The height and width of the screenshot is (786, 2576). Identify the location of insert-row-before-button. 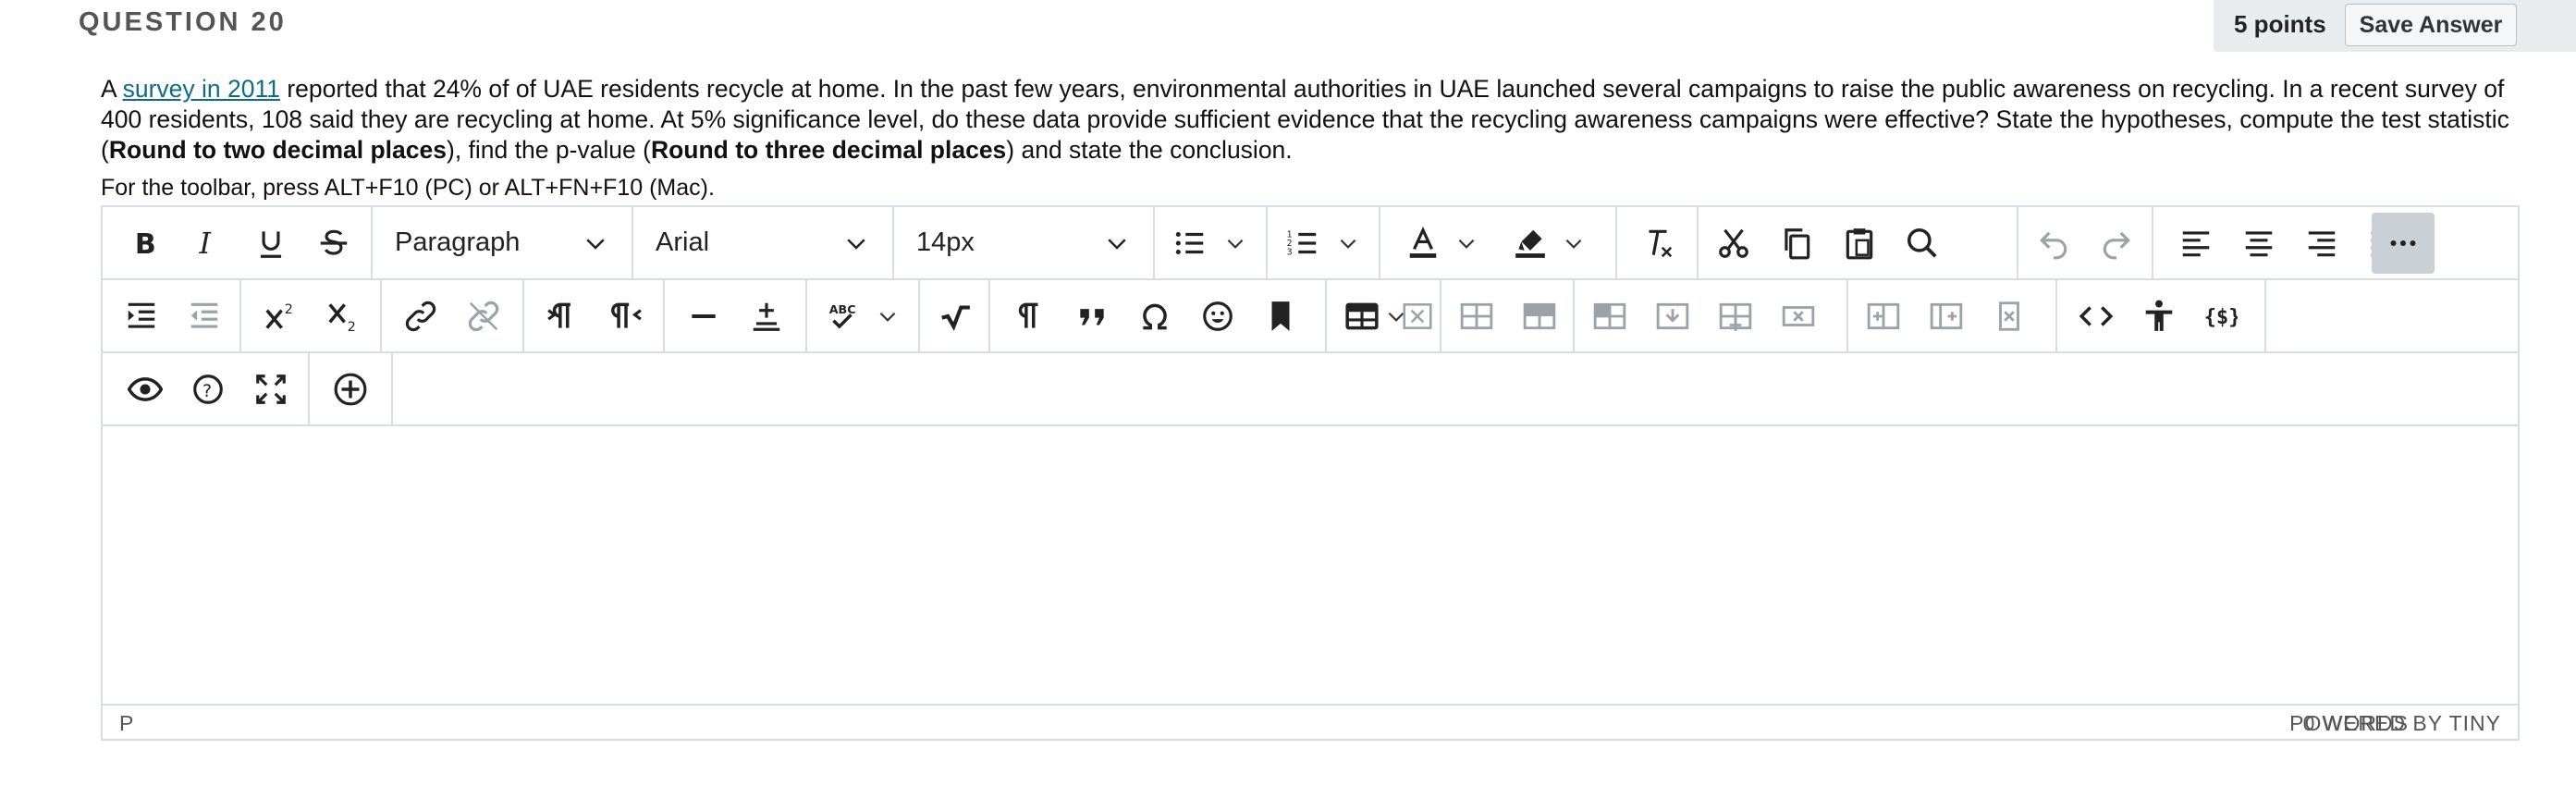
(1610, 316).